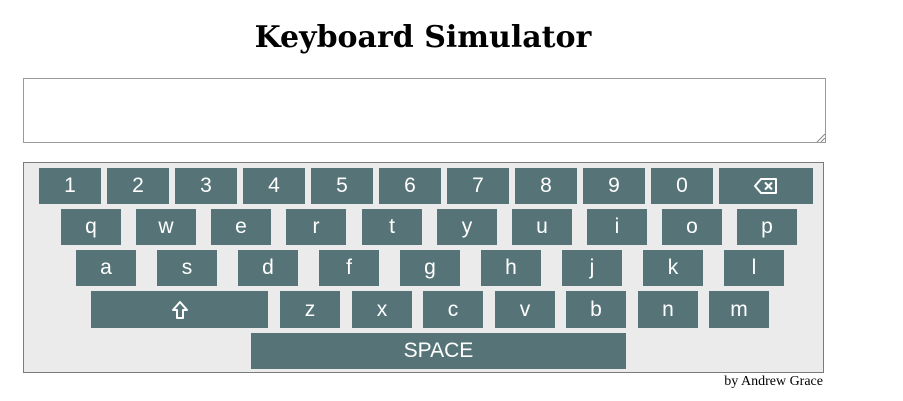 The width and height of the screenshot is (903, 401). What do you see at coordinates (453, 309) in the screenshot?
I see `key-c: c` at bounding box center [453, 309].